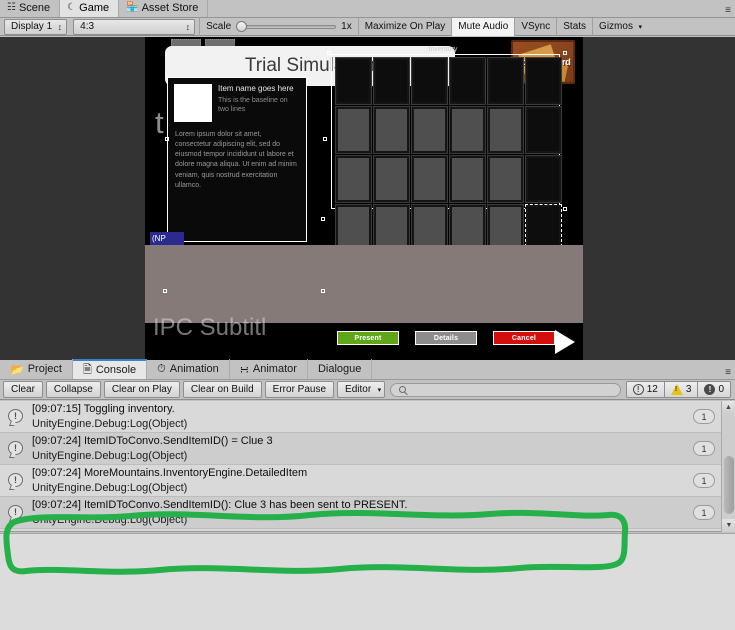 Image resolution: width=735 pixels, height=630 pixels. What do you see at coordinates (446, 338) in the screenshot?
I see `details-button: Details` at bounding box center [446, 338].